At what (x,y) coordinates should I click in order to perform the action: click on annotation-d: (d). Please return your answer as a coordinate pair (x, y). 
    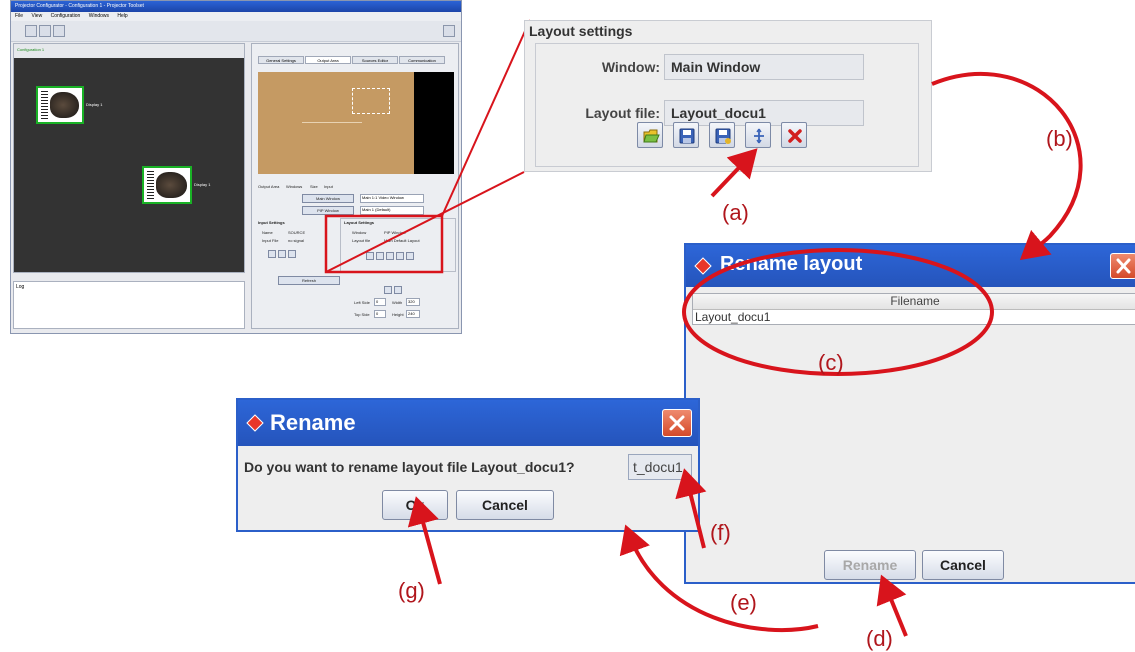
    Looking at the image, I should click on (879, 638).